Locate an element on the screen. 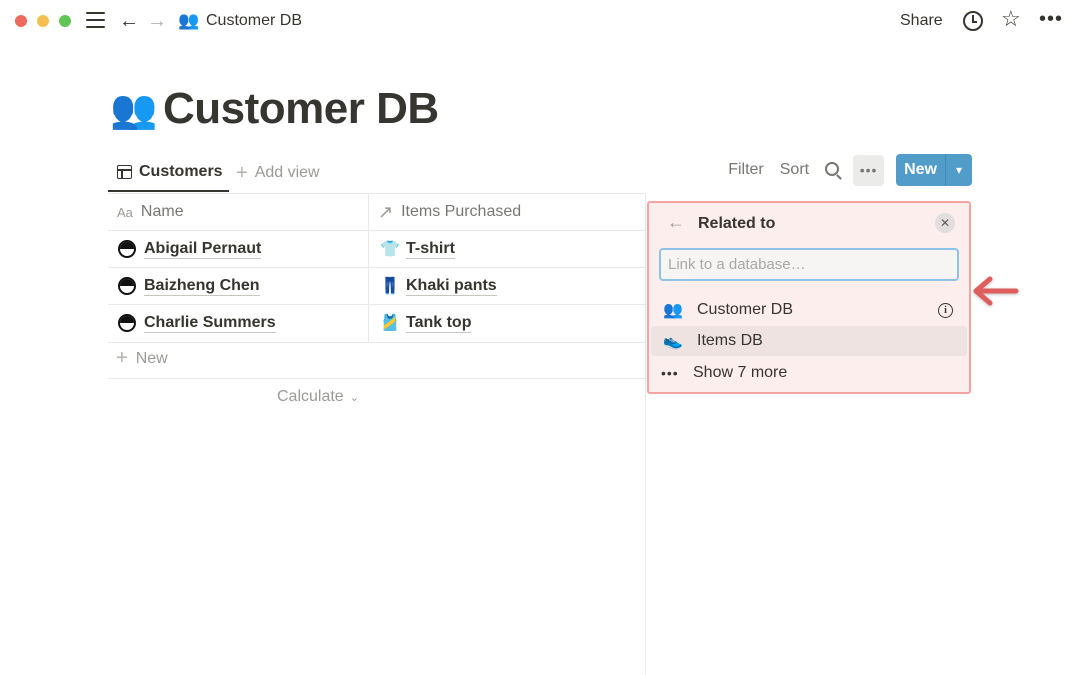  text-type-icon: Aa is located at coordinates (125, 212).